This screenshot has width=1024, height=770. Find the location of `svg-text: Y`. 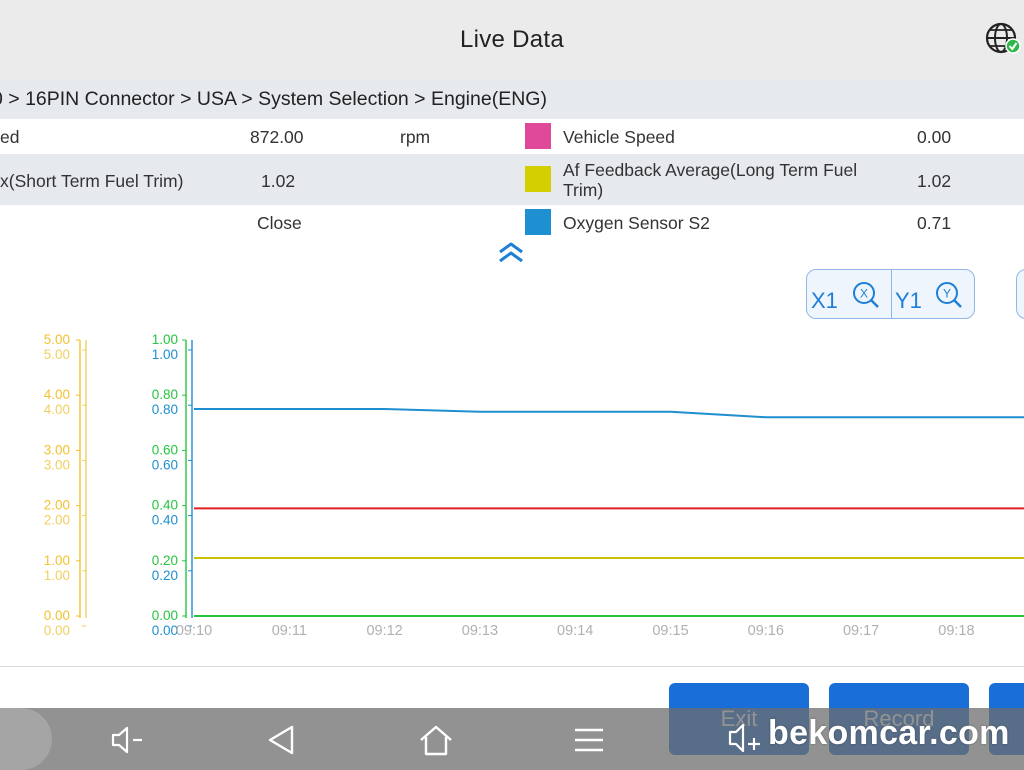

svg-text: Y is located at coordinates (947, 294).